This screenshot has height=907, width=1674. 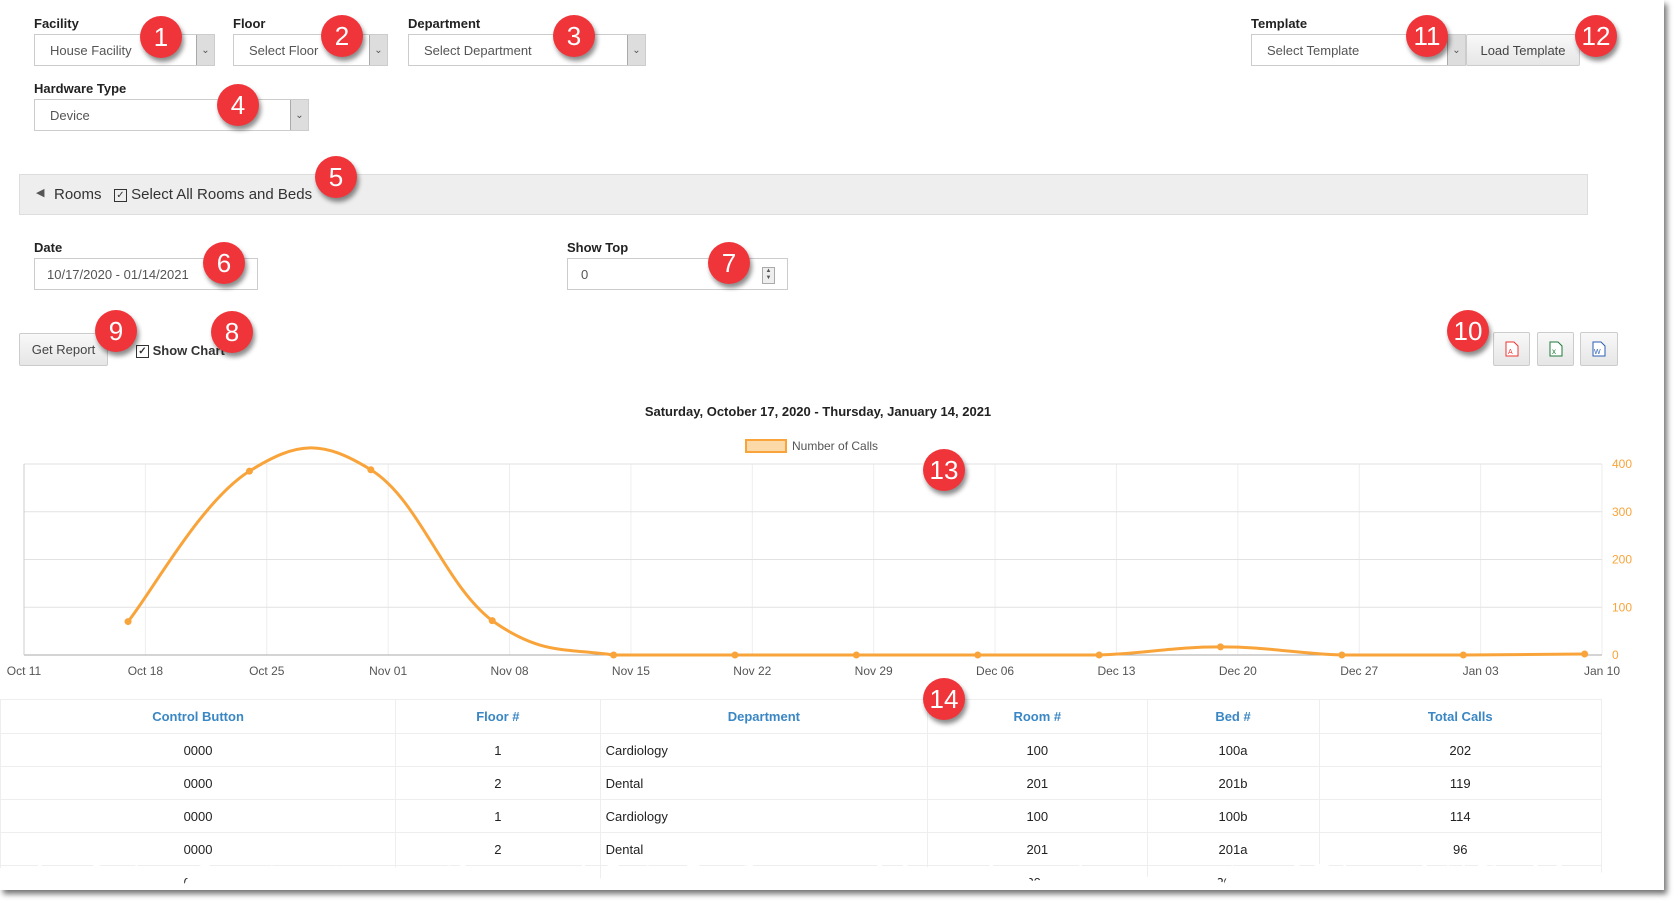 I want to click on table-cell: 200-1, so click(x=1233, y=875).